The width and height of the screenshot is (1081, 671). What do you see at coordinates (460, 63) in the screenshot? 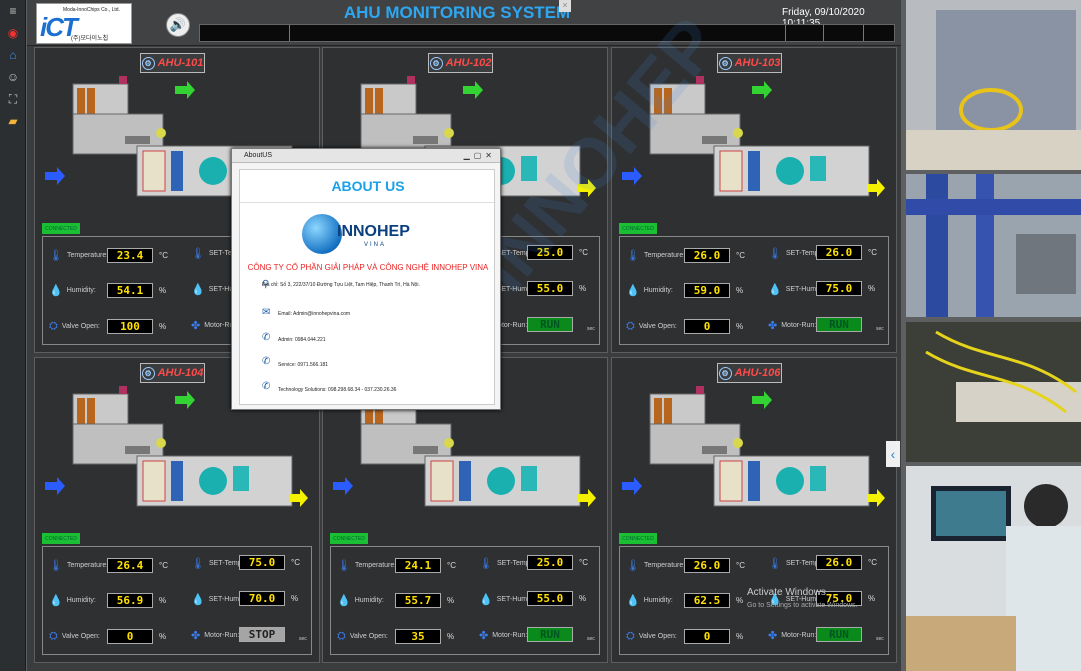
I see `ahu-name-badge: ⚙ AHU-102` at bounding box center [460, 63].